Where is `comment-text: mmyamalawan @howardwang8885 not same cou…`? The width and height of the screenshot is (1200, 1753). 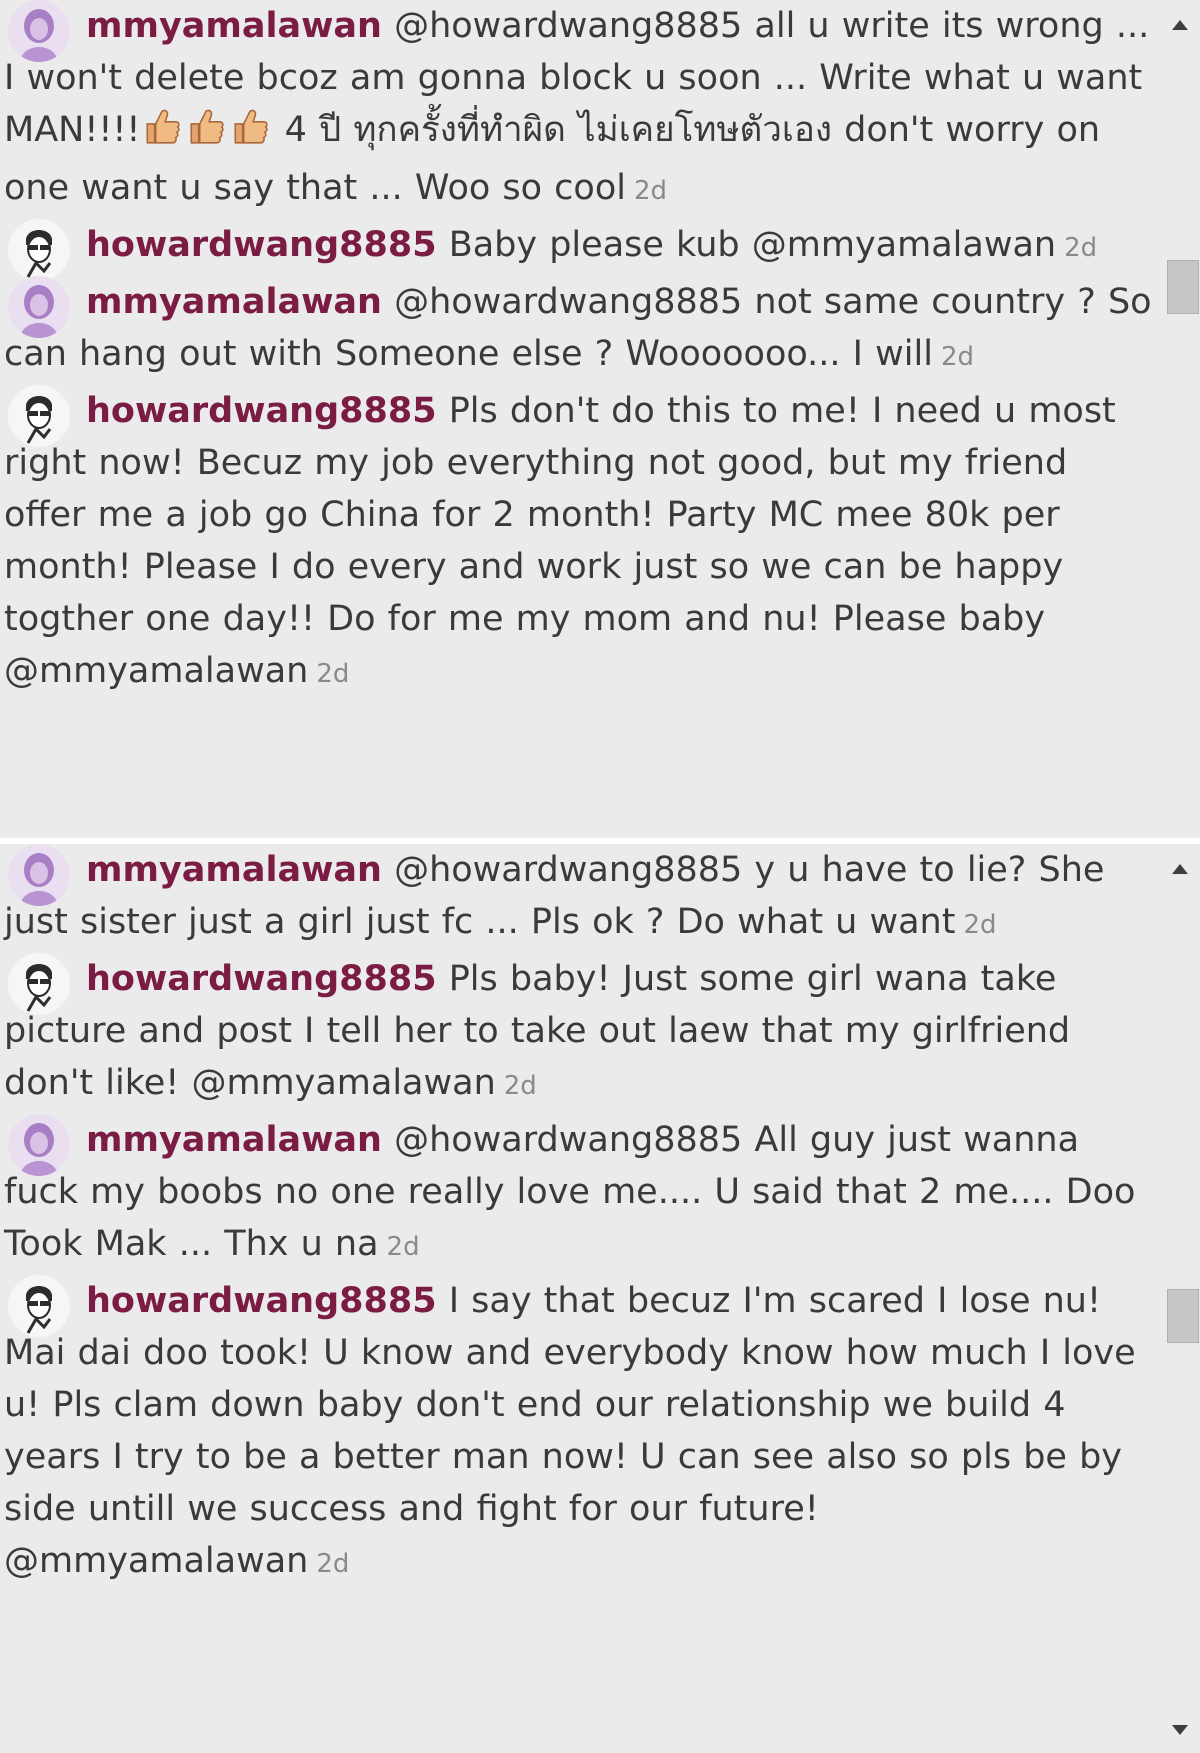 comment-text: mmyamalawan @howardwang8885 not same cou… is located at coordinates (580, 329).